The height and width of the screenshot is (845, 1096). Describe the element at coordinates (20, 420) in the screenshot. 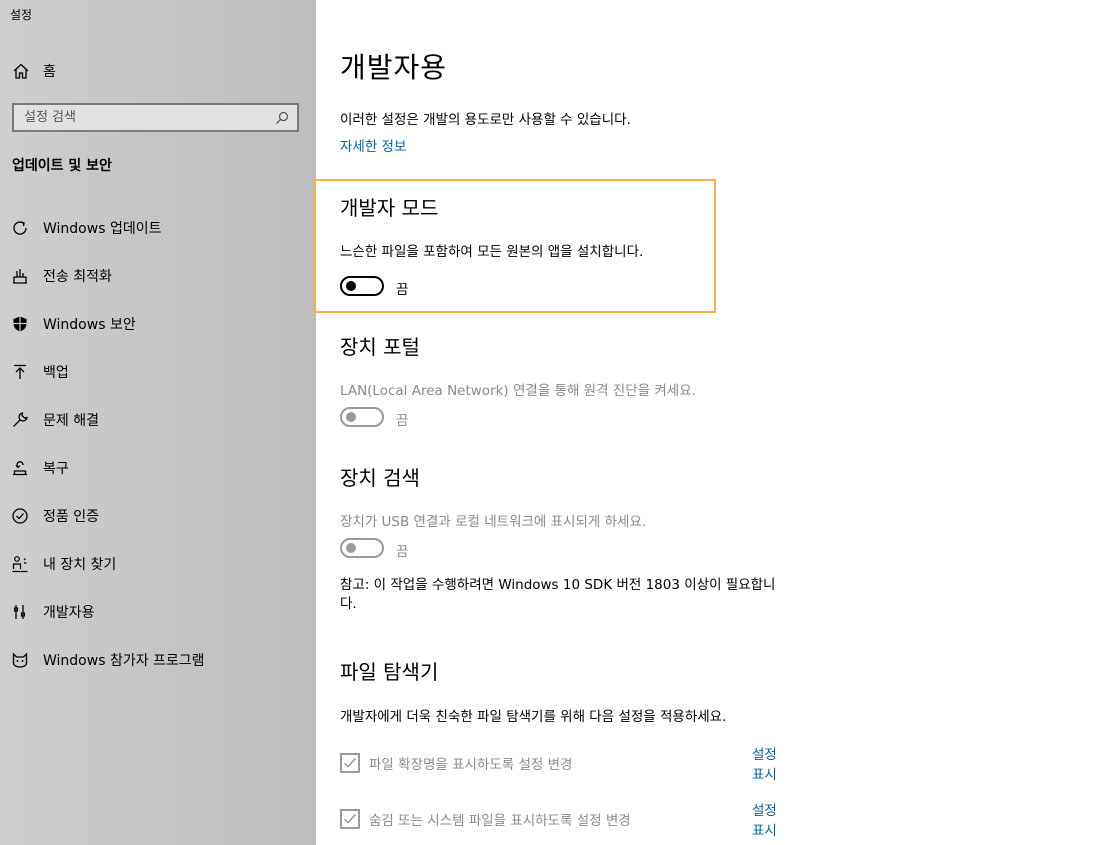

I see `wrench-icon` at that location.